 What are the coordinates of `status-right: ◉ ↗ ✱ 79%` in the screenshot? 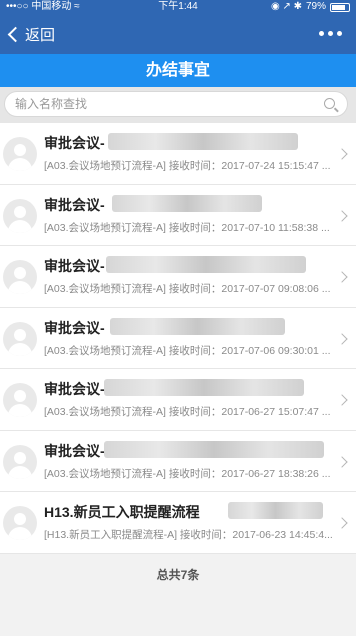 It's located at (310, 7).